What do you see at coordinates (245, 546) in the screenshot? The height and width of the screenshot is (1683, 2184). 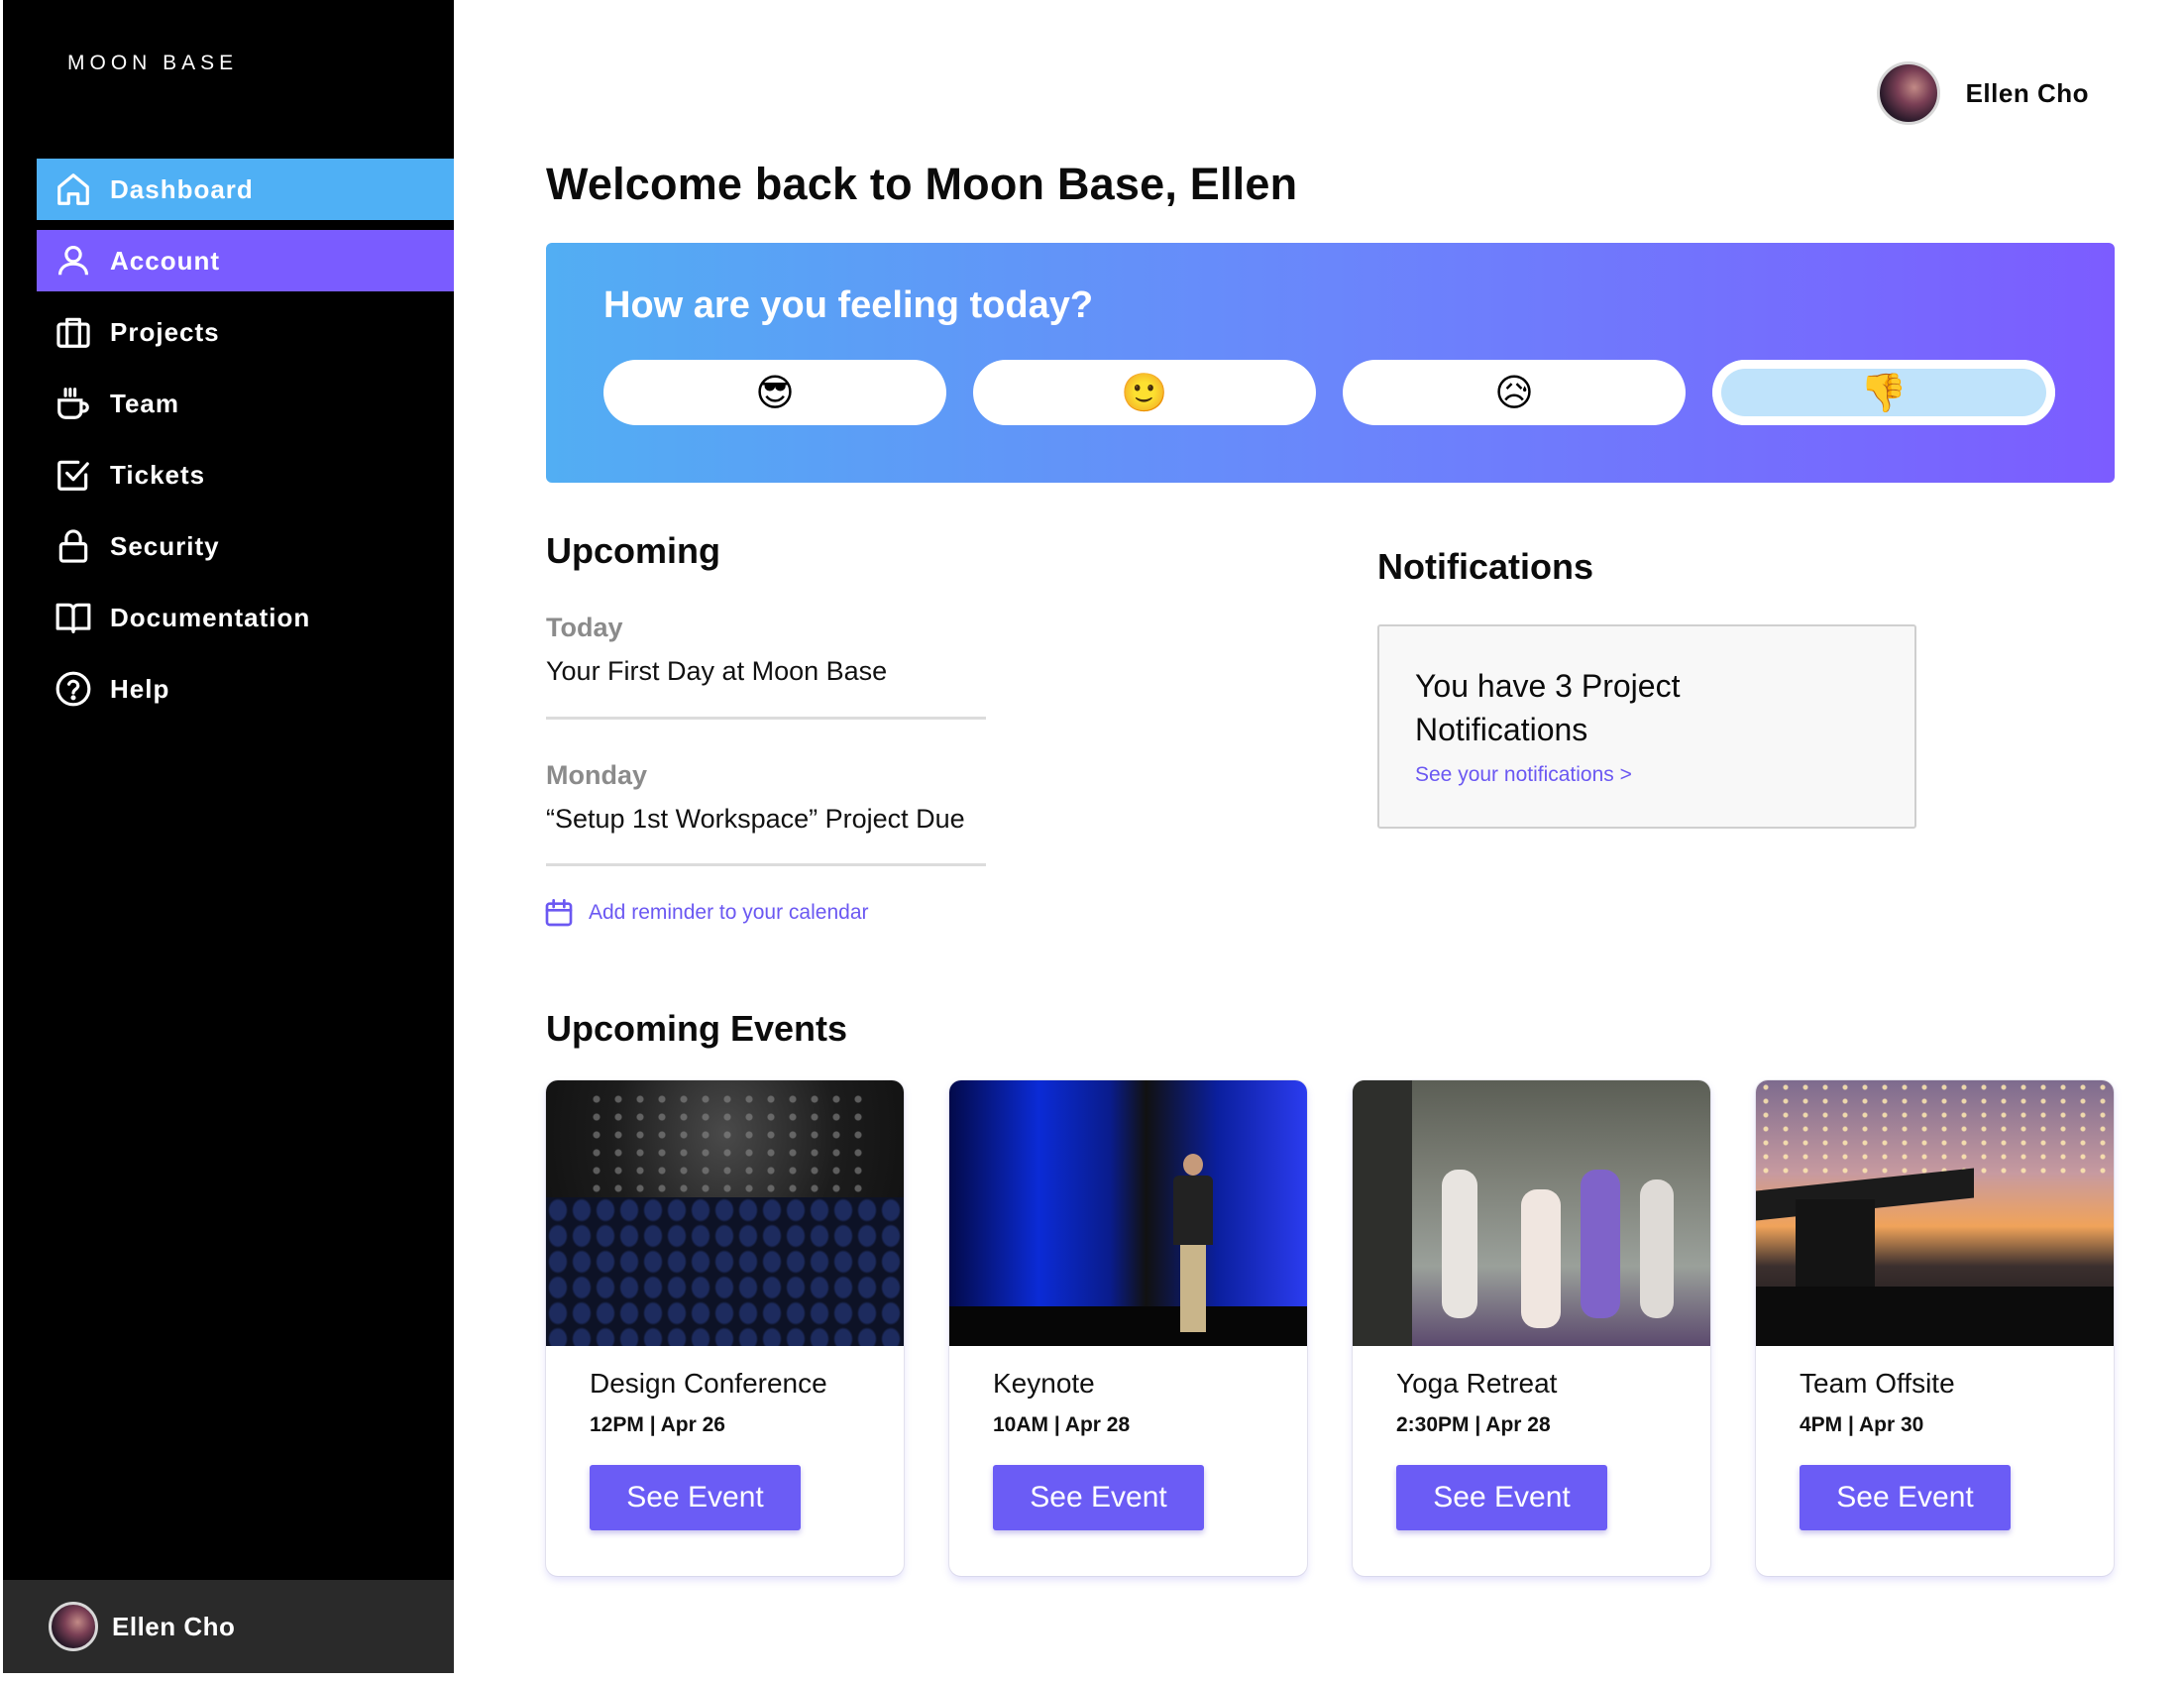 I see `sidebar-item-security: Security` at bounding box center [245, 546].